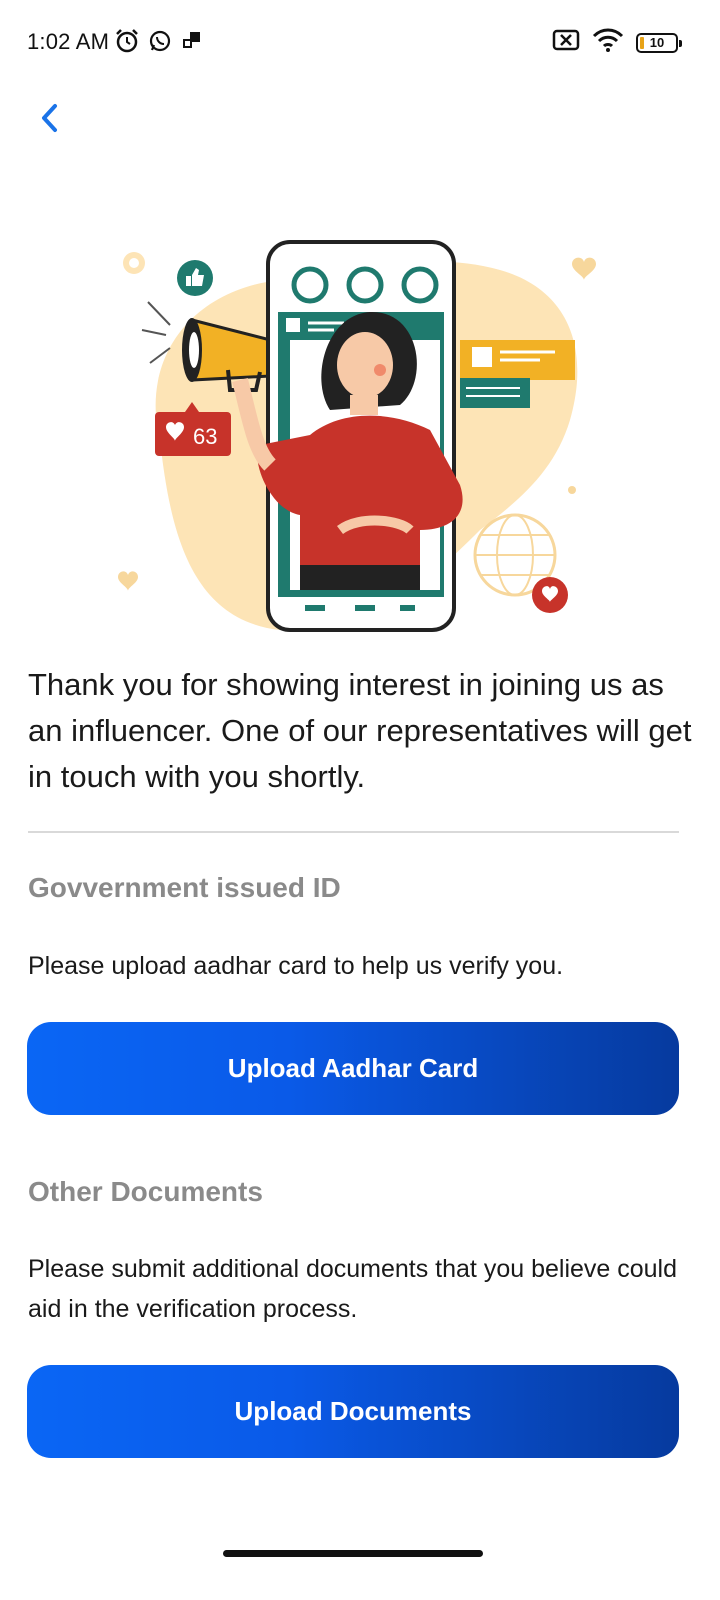 The image size is (720, 1600). I want to click on battery-icon: 10, so click(659, 42).